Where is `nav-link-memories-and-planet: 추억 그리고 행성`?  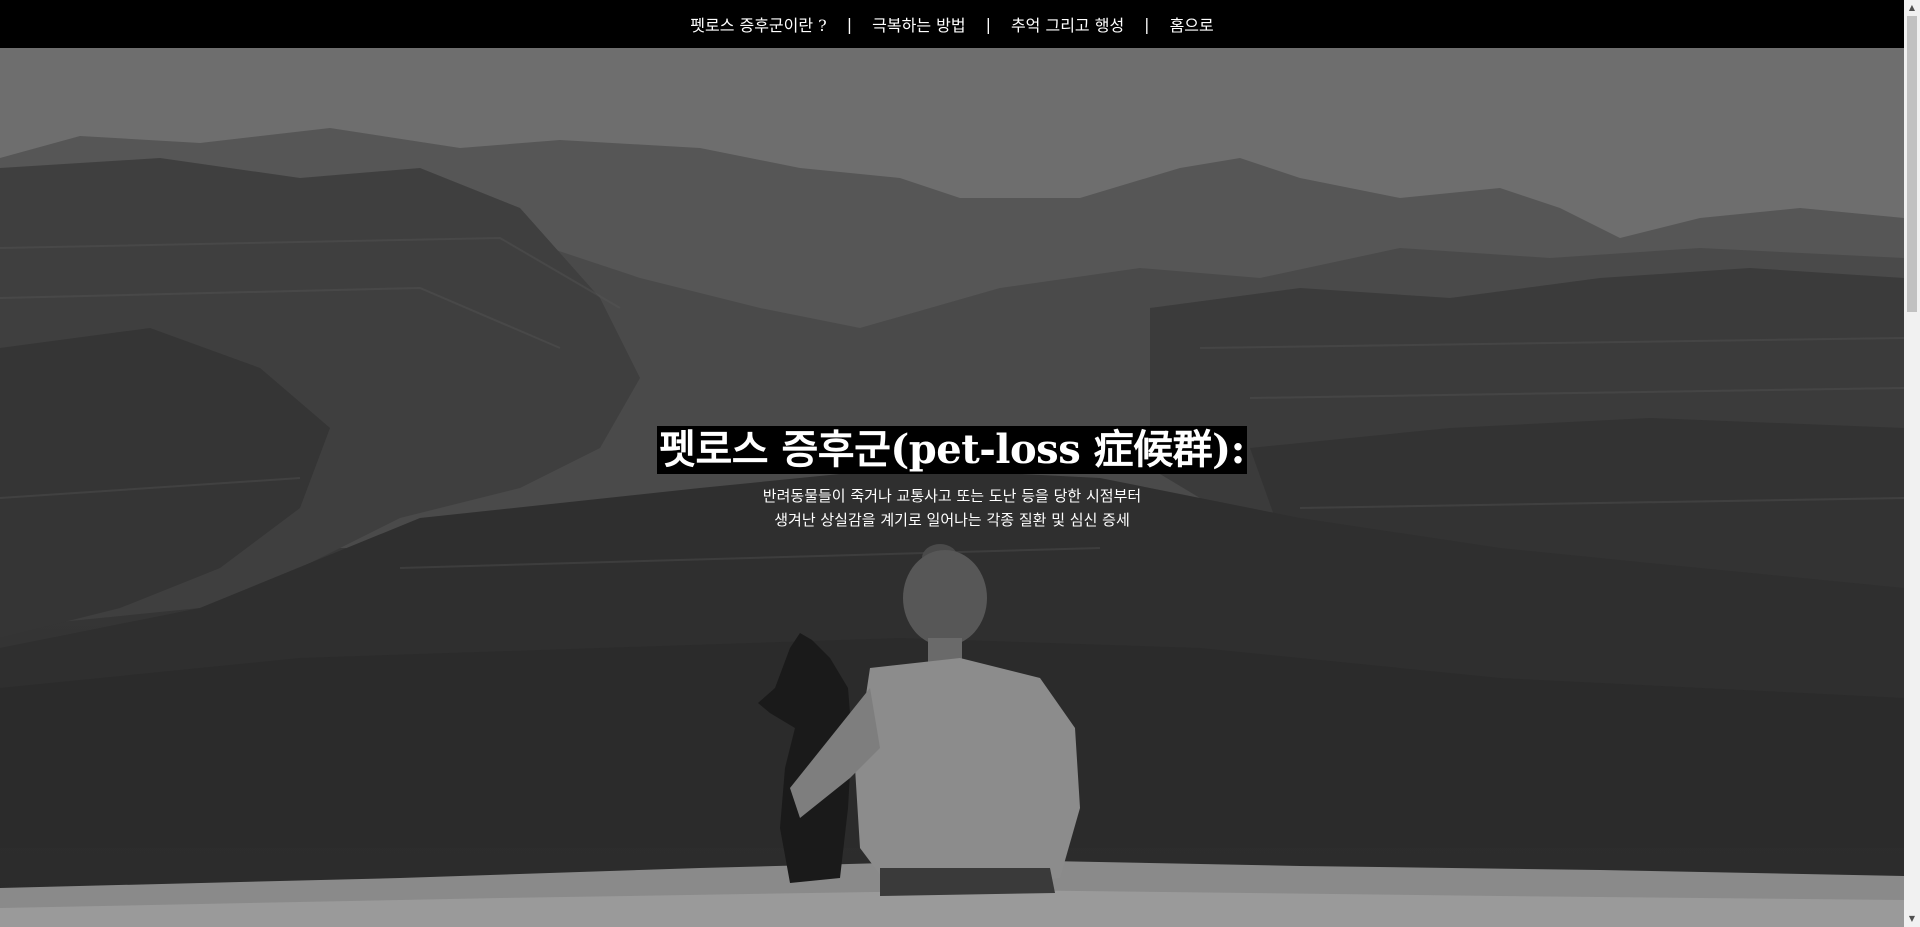 nav-link-memories-and-planet: 추억 그리고 행성 is located at coordinates (1067, 24).